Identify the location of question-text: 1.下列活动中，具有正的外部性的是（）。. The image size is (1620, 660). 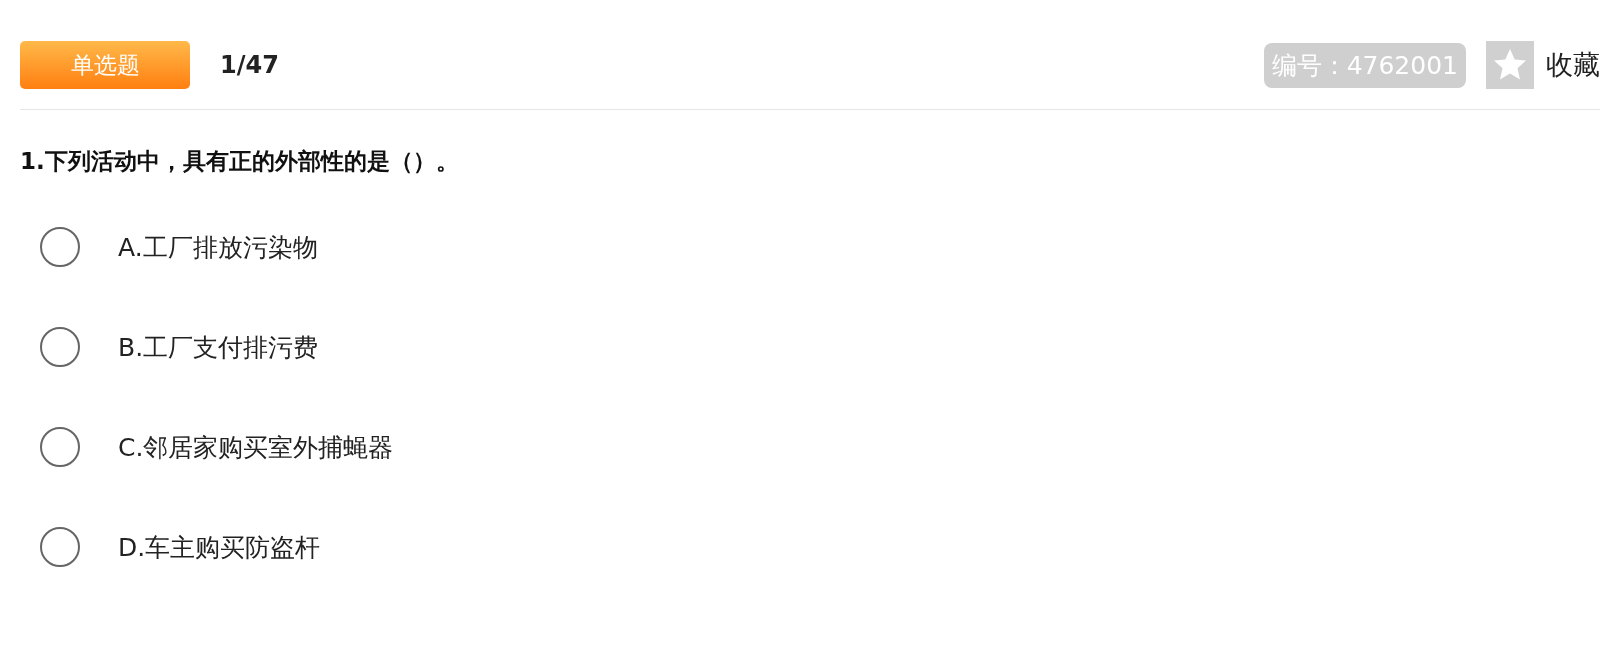
(240, 161).